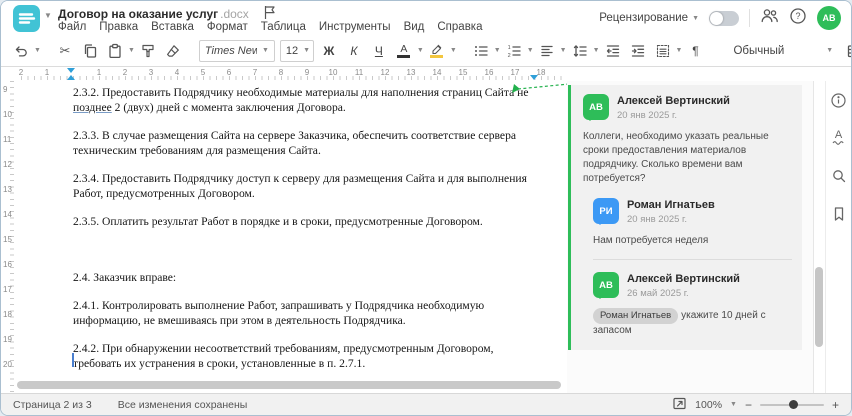  I want to click on font-size-select: 12 ▼, so click(296, 50).